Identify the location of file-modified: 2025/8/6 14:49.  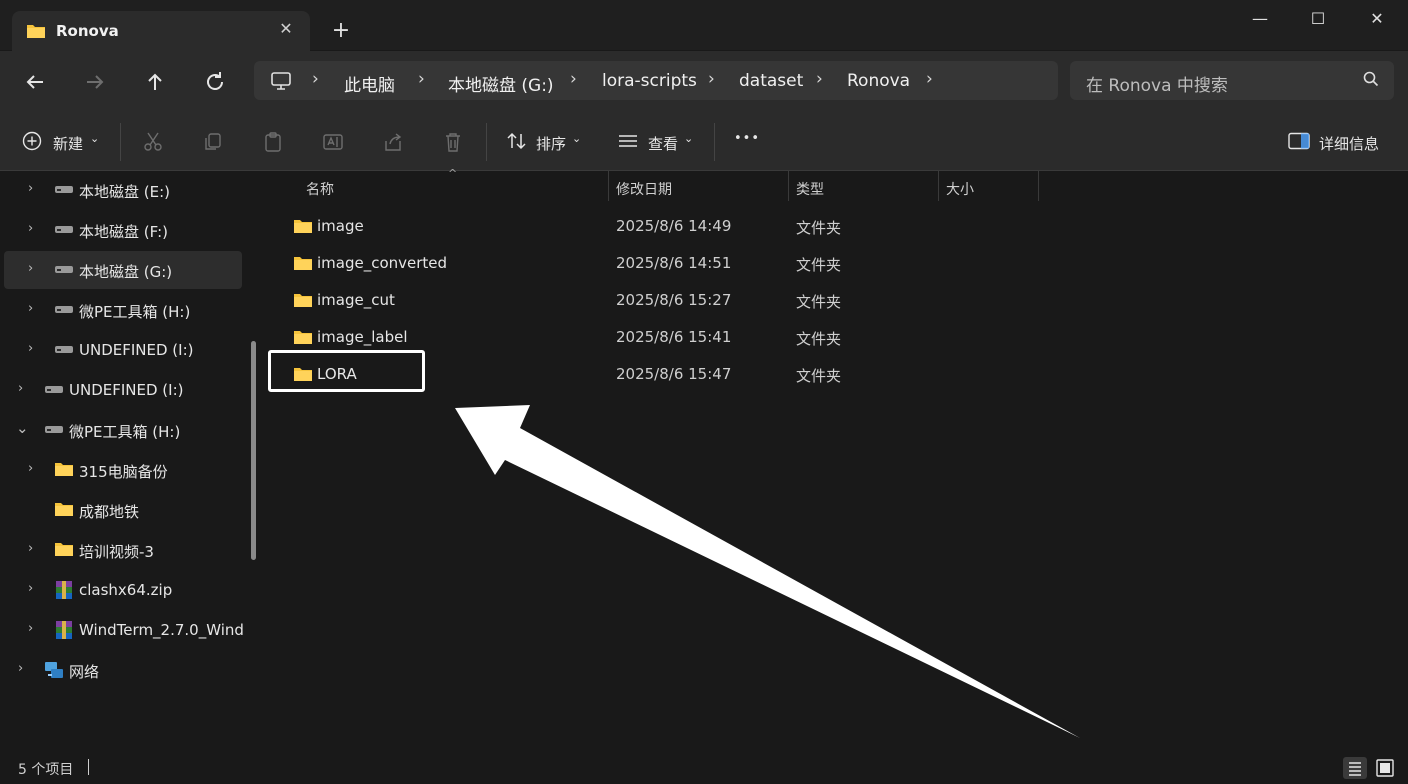
(674, 226).